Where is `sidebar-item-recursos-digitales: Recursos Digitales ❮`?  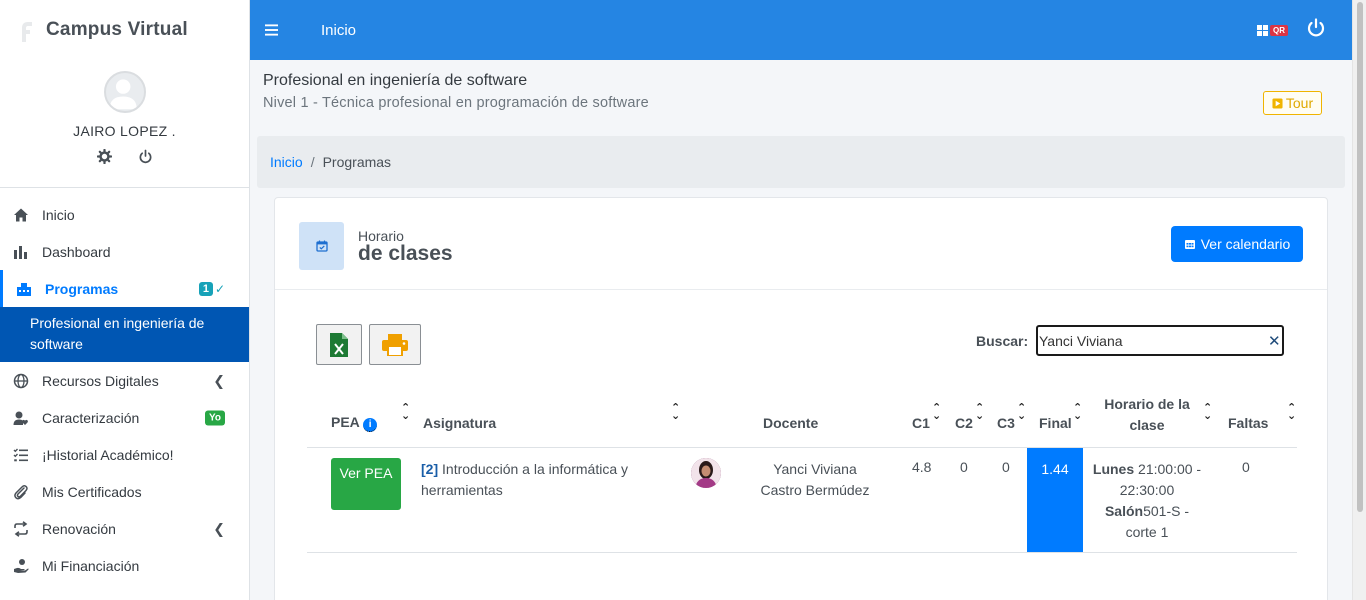
sidebar-item-recursos-digitales: Recursos Digitales ❮ is located at coordinates (124, 380).